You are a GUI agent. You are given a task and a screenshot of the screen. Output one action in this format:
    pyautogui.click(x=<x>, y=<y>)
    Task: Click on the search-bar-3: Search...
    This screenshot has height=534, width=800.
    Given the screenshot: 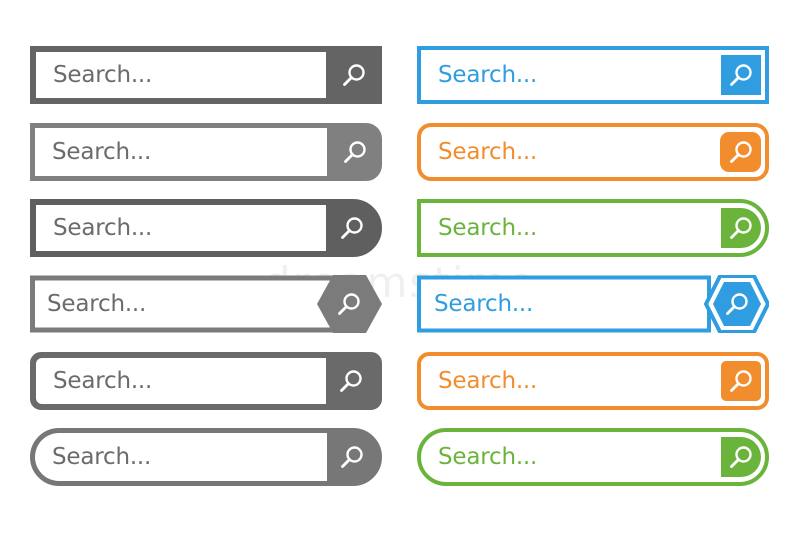 What is the action you would take?
    pyautogui.click(x=206, y=228)
    